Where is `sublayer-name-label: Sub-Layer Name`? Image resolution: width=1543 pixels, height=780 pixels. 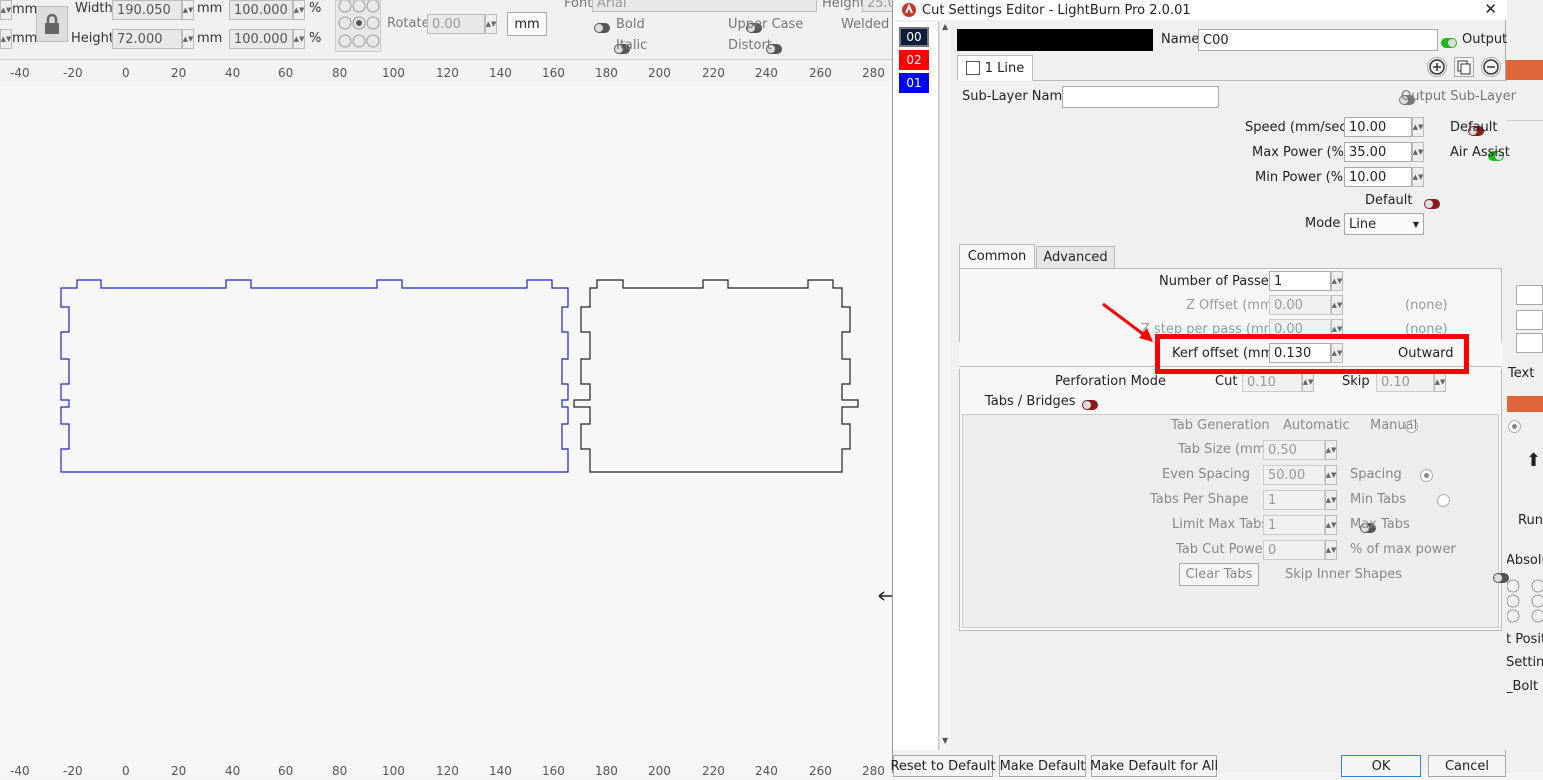
sublayer-name-label: Sub-Layer Name is located at coordinates (1016, 96).